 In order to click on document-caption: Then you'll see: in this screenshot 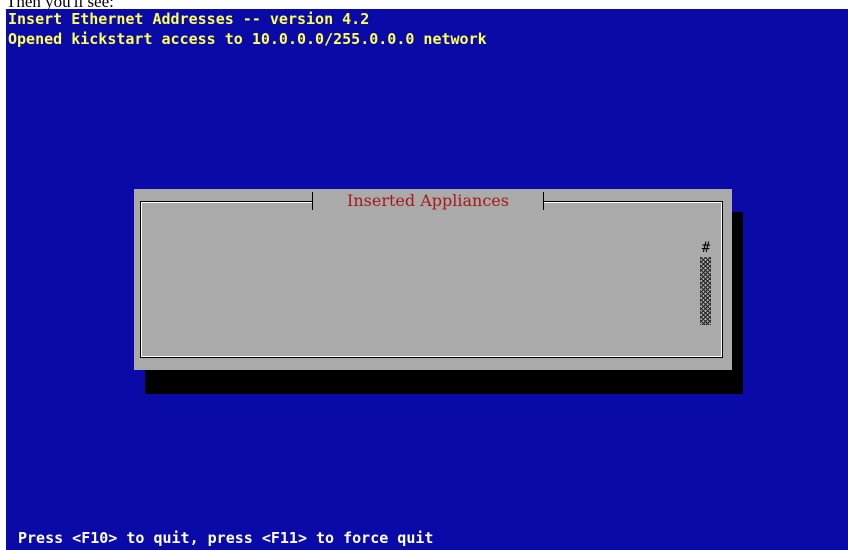, I will do `click(60, 4)`.